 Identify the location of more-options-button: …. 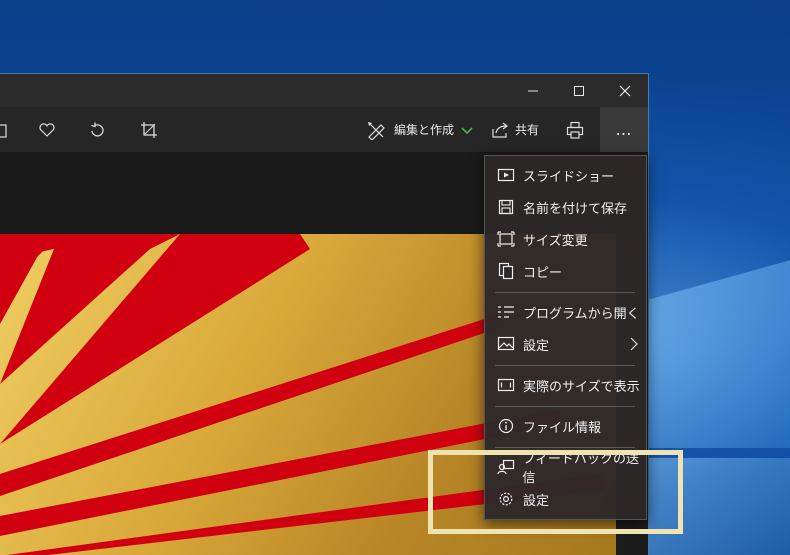
(624, 129).